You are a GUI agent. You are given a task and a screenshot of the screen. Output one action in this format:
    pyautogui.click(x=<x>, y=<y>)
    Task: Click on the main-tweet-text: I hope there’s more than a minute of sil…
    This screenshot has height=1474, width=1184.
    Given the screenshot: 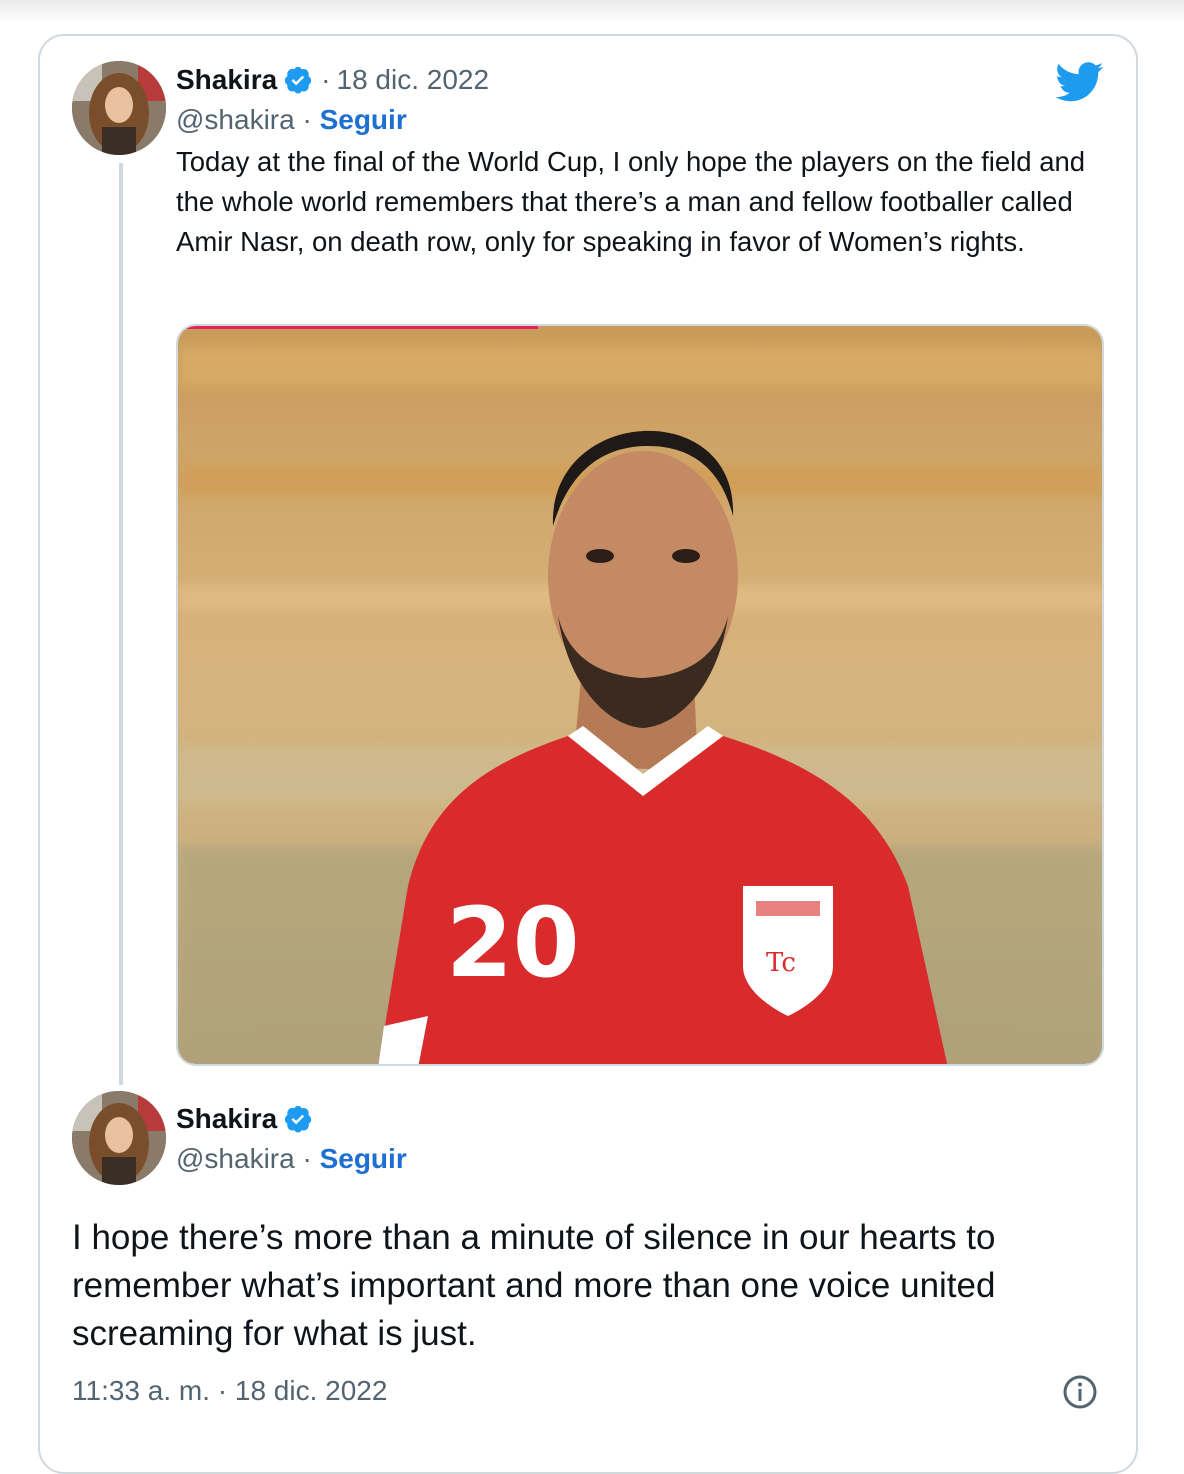 What is the action you would take?
    pyautogui.click(x=534, y=1285)
    